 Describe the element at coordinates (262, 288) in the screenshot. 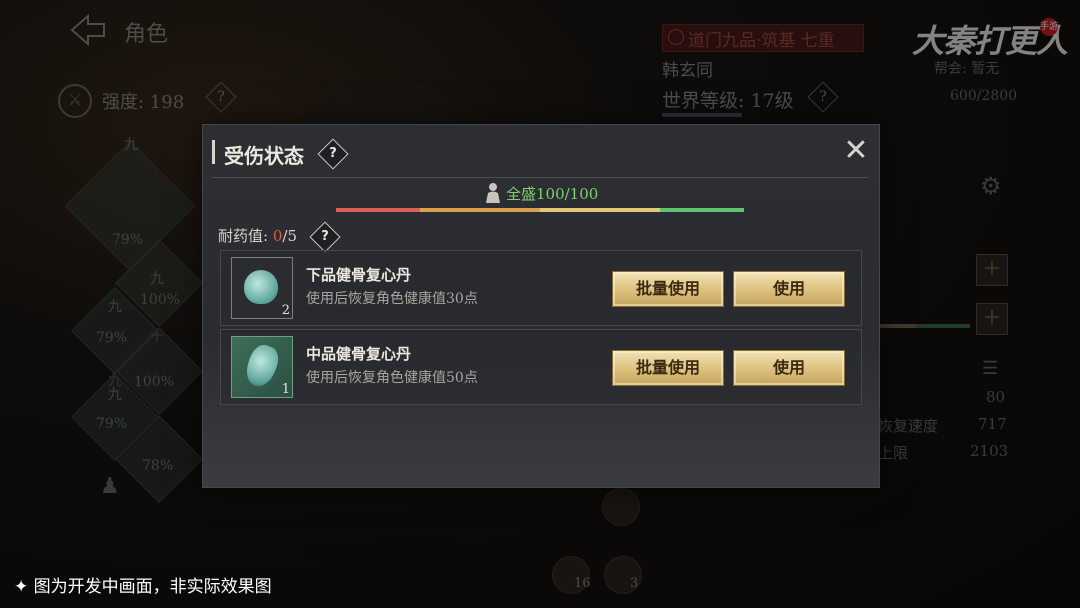

I see `pill-bottle-icon: 2` at that location.